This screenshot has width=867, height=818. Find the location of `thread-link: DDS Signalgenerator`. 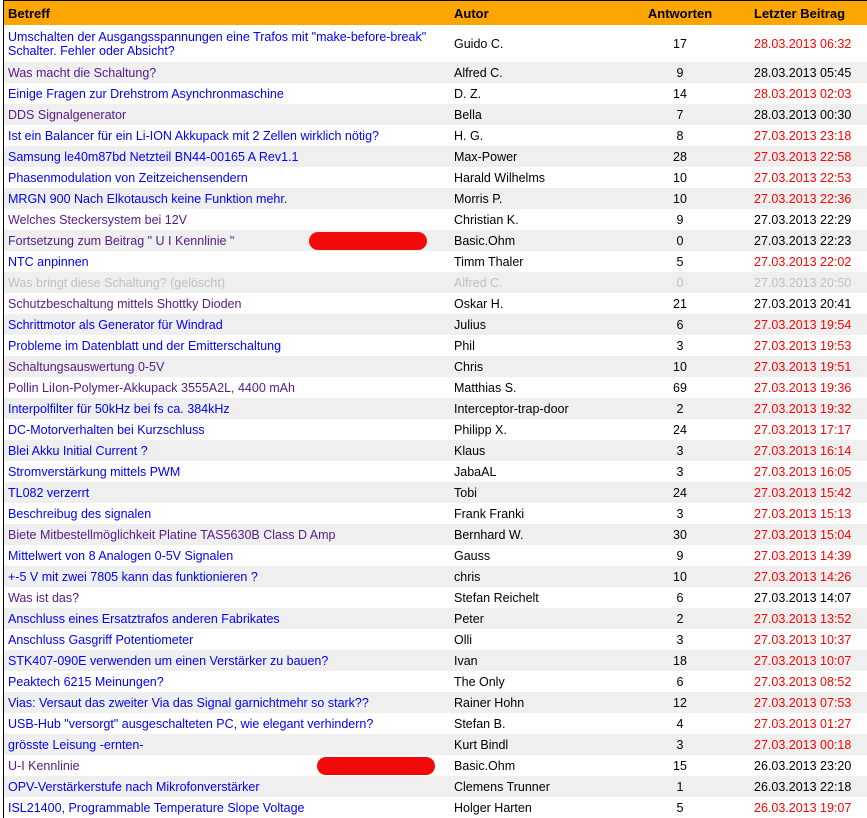

thread-link: DDS Signalgenerator is located at coordinates (67, 115).